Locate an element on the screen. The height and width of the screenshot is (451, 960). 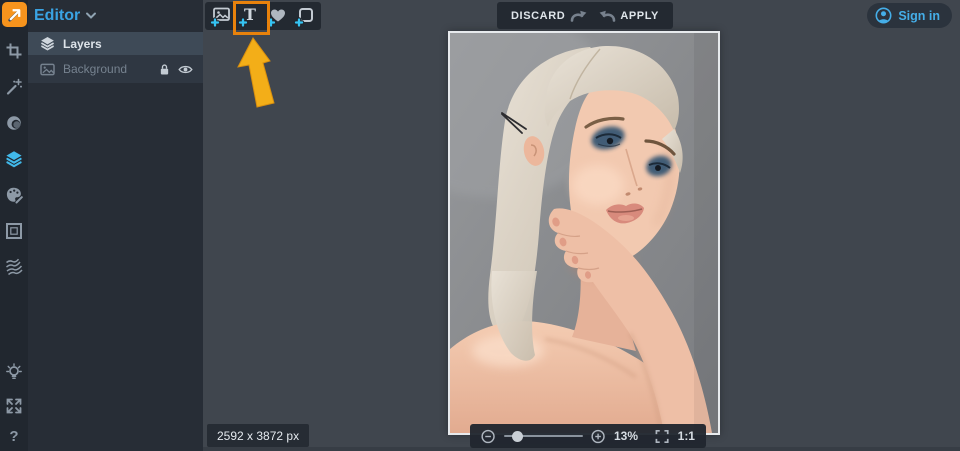
pointer-arrow-icon is located at coordinates (256, 72).